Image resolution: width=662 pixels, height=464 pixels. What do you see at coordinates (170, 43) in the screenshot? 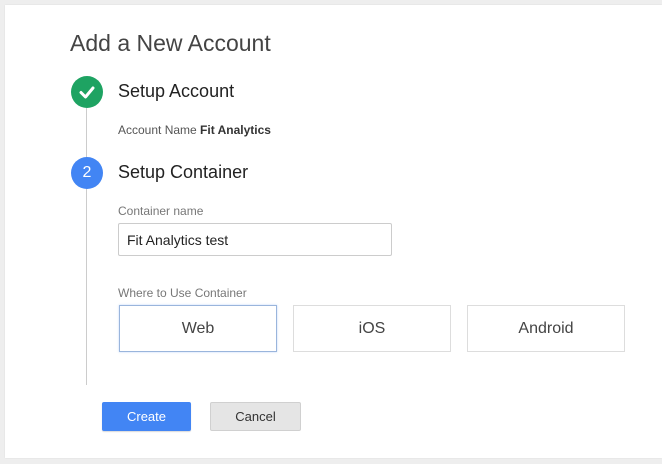
I see `page-title: Add a New Account` at bounding box center [170, 43].